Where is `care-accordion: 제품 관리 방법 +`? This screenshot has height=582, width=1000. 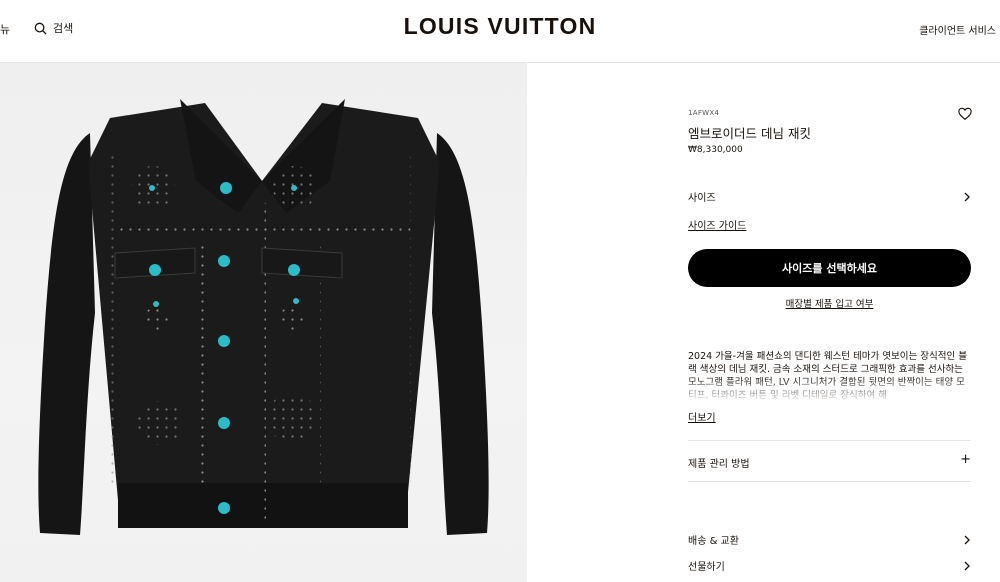 care-accordion: 제품 관리 방법 + is located at coordinates (829, 461).